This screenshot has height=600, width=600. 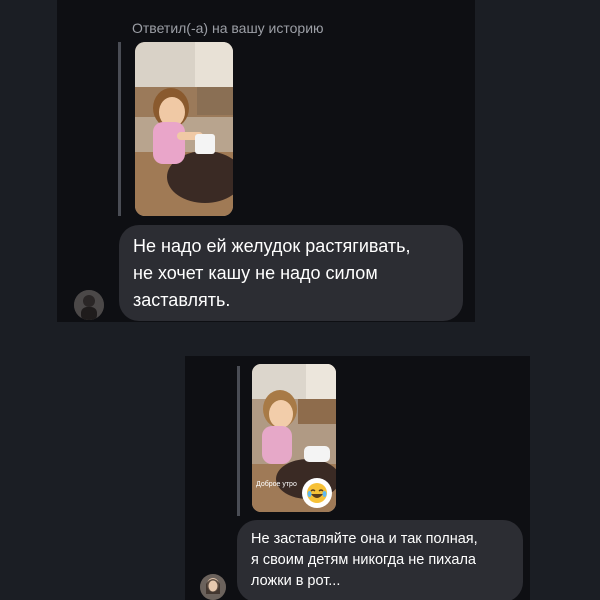 I want to click on story-caption: Доброе утро, so click(x=276, y=484).